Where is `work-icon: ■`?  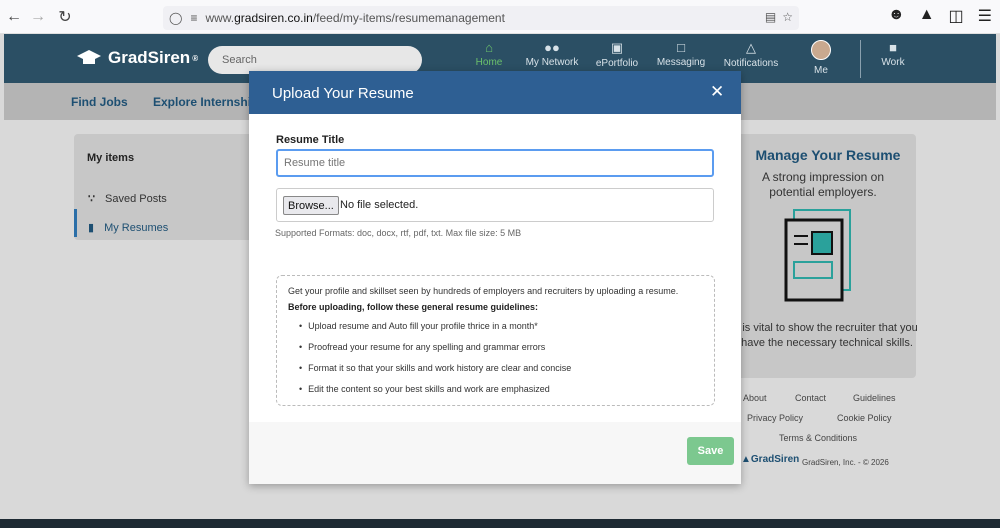 work-icon: ■ is located at coordinates (893, 47).